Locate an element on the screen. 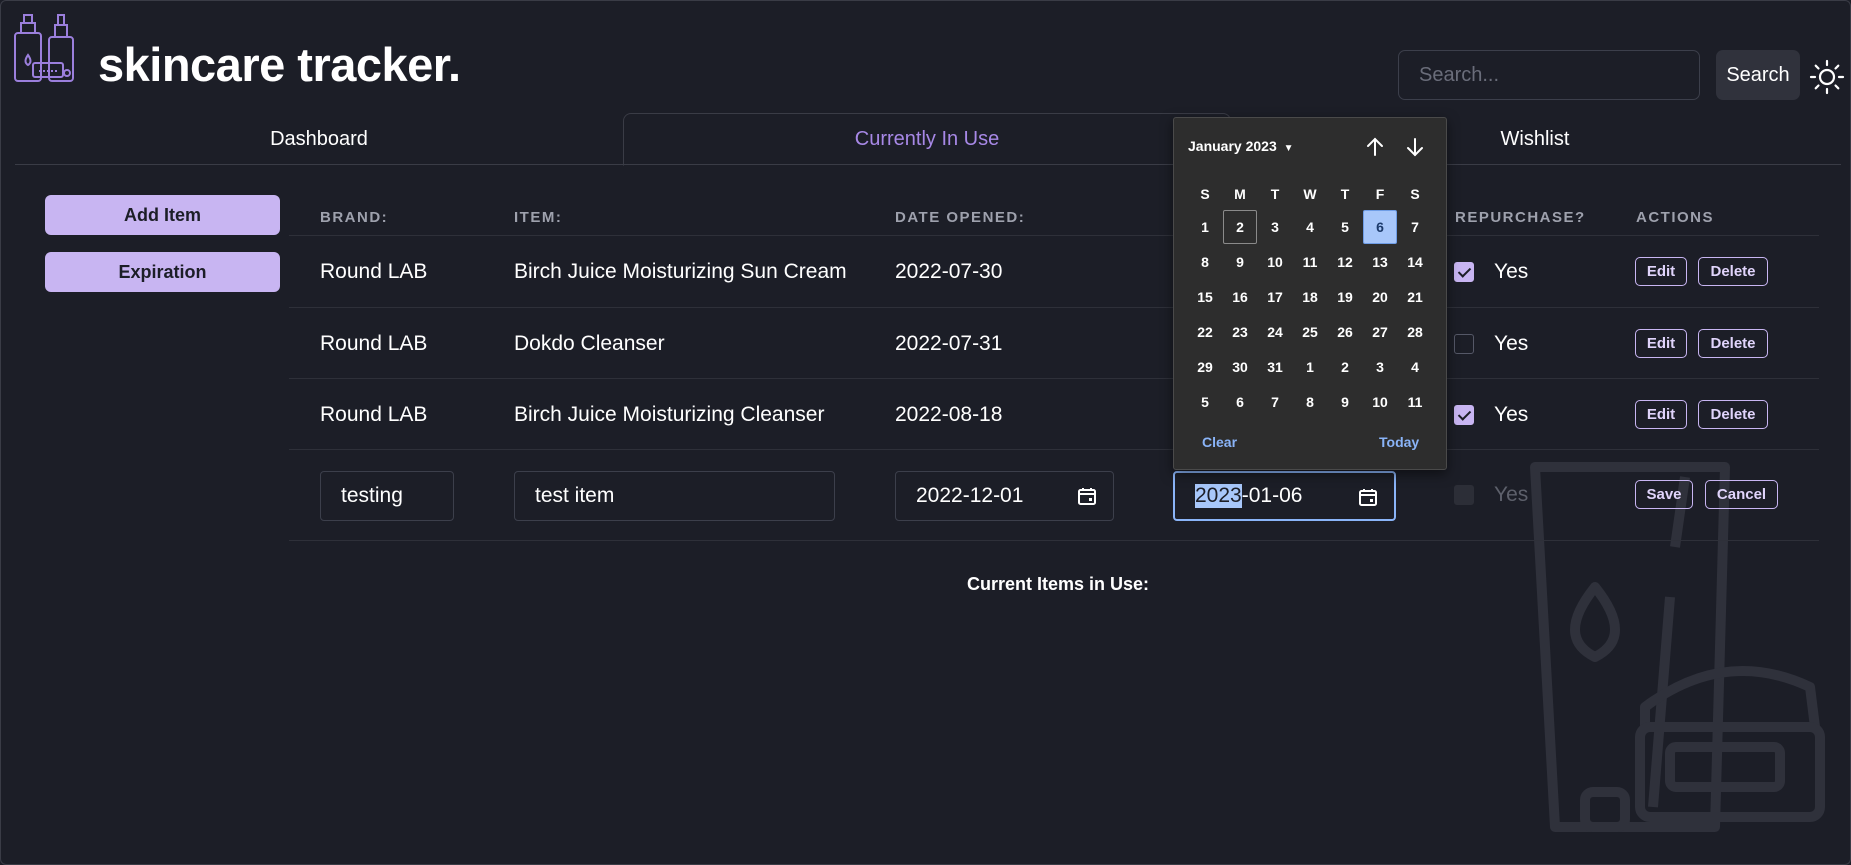  header-date-opened: DATE OPENED: is located at coordinates (960, 217).